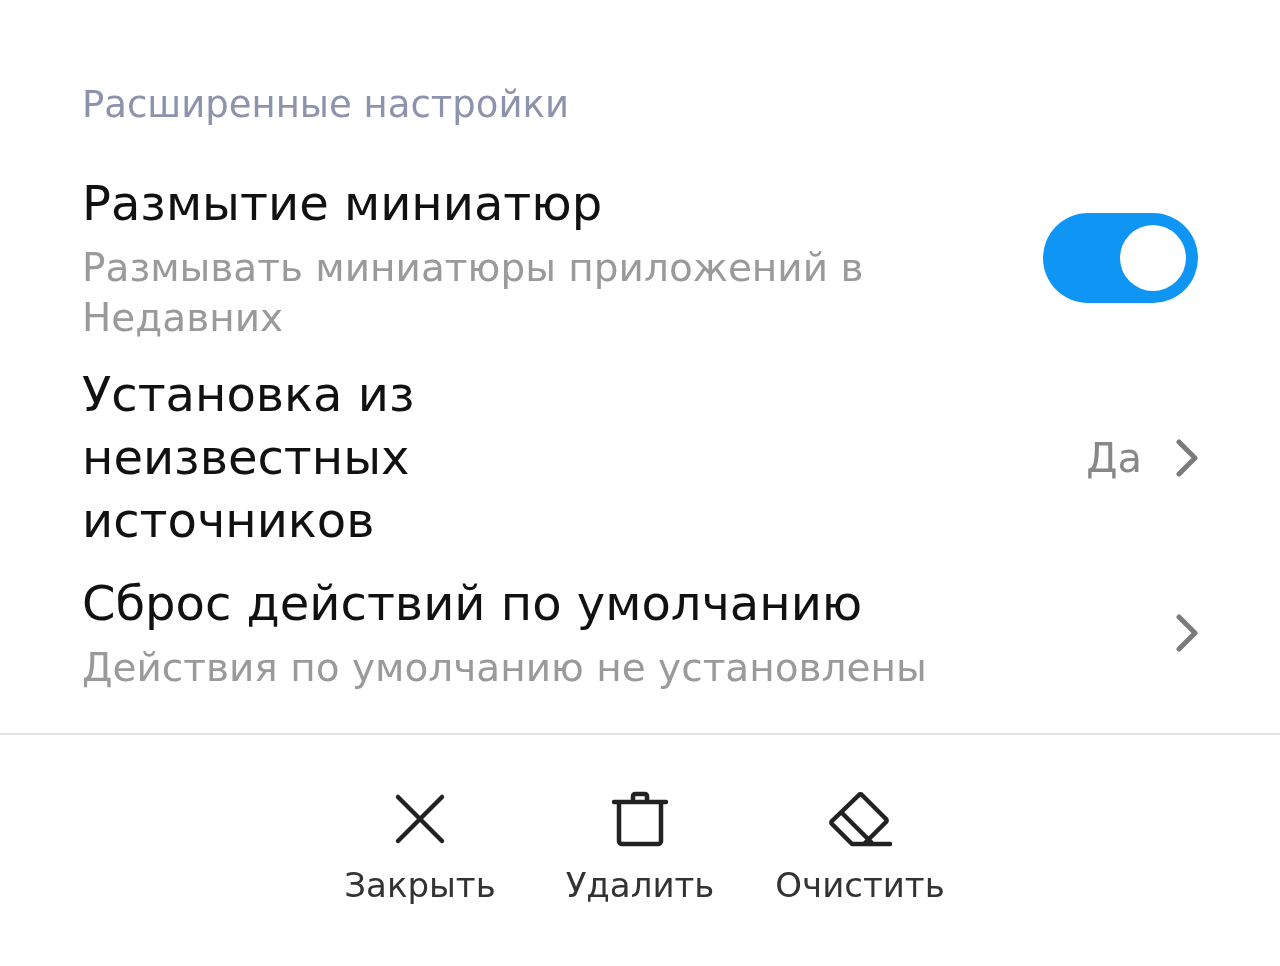  I want to click on section-header: Расширенные настройки, so click(326, 105).